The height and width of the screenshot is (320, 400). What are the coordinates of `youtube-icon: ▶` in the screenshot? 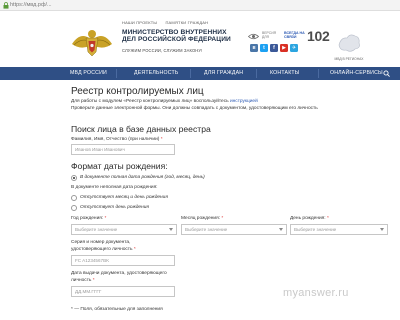 It's located at (284, 48).